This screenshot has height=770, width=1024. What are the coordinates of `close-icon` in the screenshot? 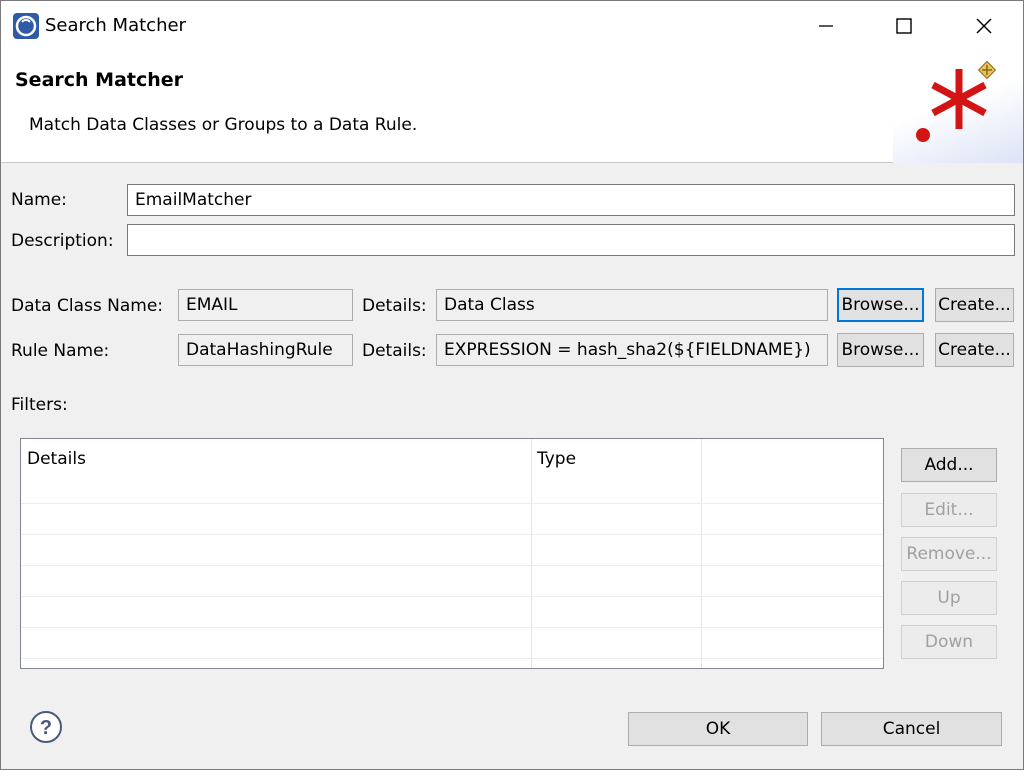 It's located at (984, 26).